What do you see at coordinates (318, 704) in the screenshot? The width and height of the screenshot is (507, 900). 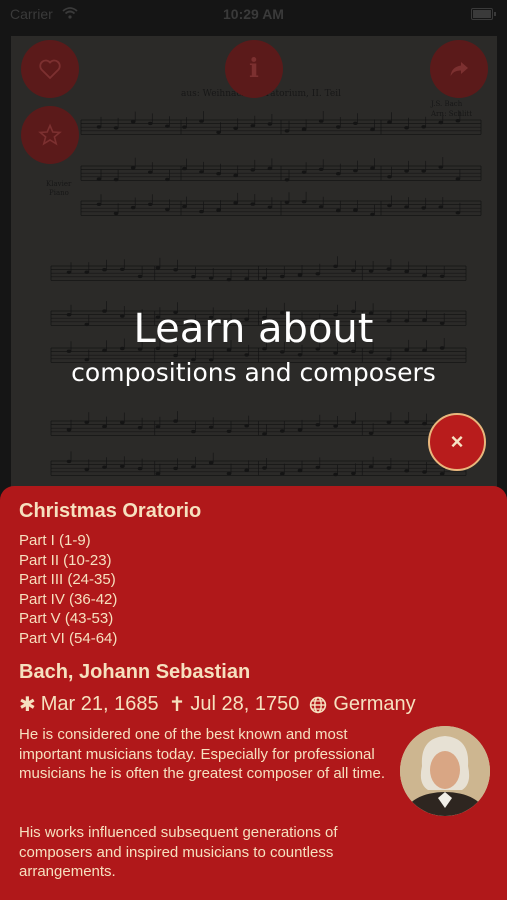 I see `globe-icon` at bounding box center [318, 704].